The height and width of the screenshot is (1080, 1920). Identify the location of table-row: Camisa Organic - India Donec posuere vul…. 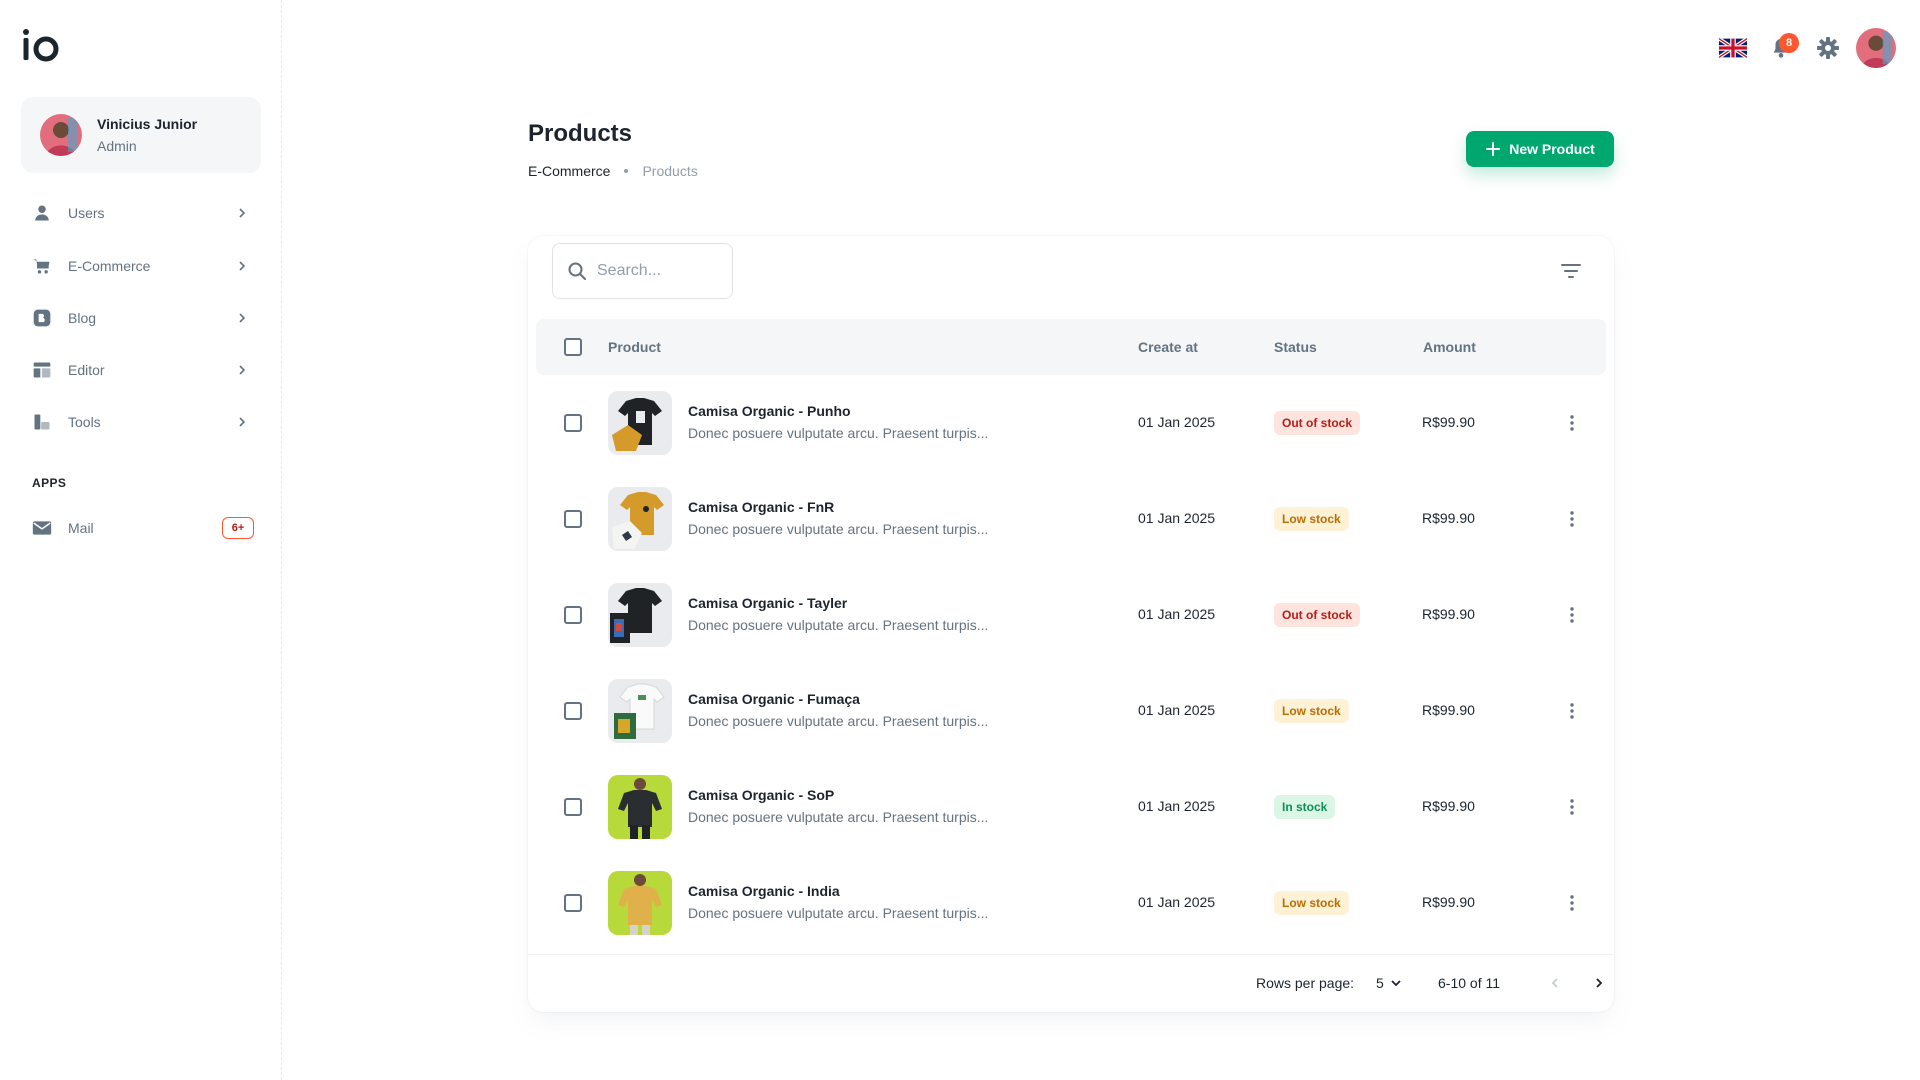
(1071, 903).